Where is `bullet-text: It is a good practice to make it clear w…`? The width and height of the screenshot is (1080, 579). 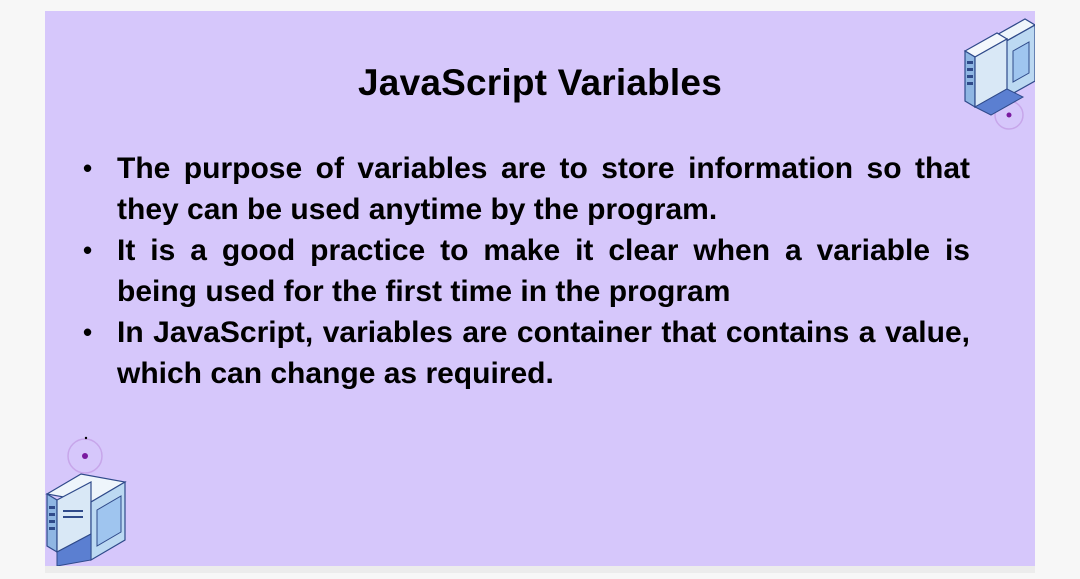 bullet-text: It is a good practice to make it clear w… is located at coordinates (543, 271).